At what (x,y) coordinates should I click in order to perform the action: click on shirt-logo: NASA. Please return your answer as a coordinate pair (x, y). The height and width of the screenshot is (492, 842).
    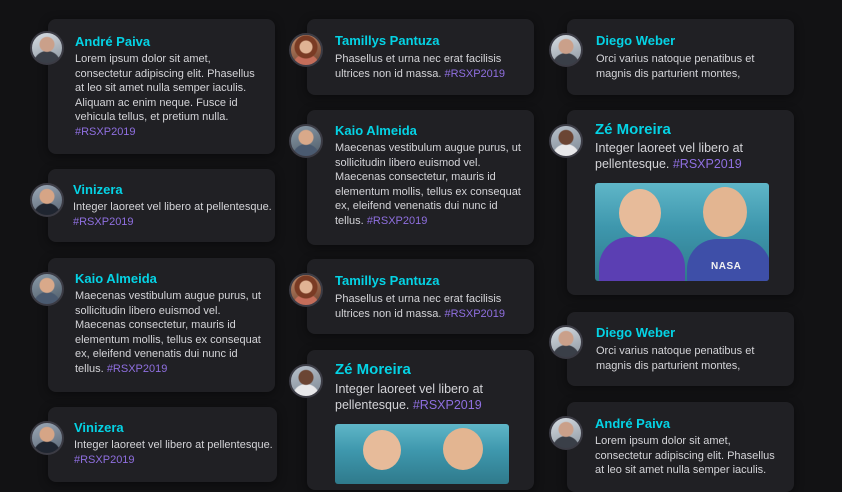
    Looking at the image, I should click on (726, 266).